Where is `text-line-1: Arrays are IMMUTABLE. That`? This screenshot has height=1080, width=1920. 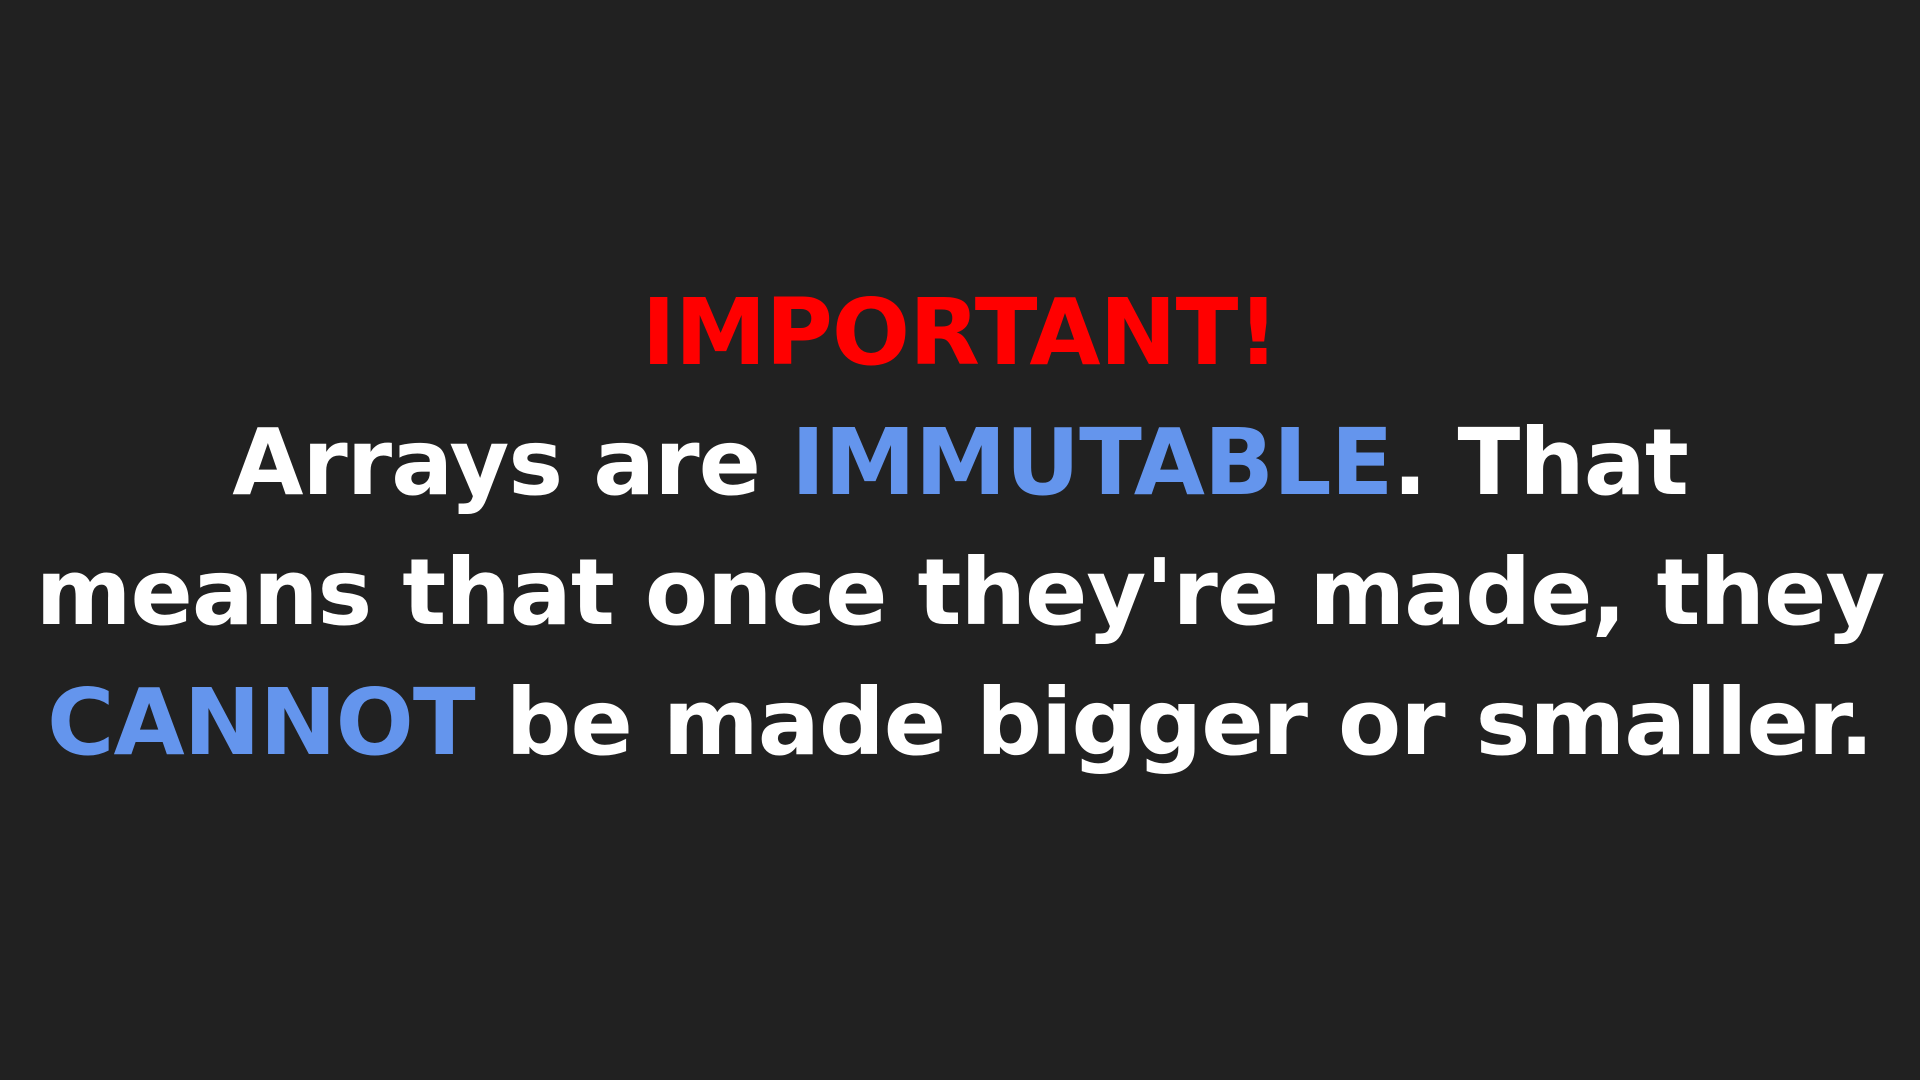 text-line-1: Arrays are IMMUTABLE. That is located at coordinates (960, 463).